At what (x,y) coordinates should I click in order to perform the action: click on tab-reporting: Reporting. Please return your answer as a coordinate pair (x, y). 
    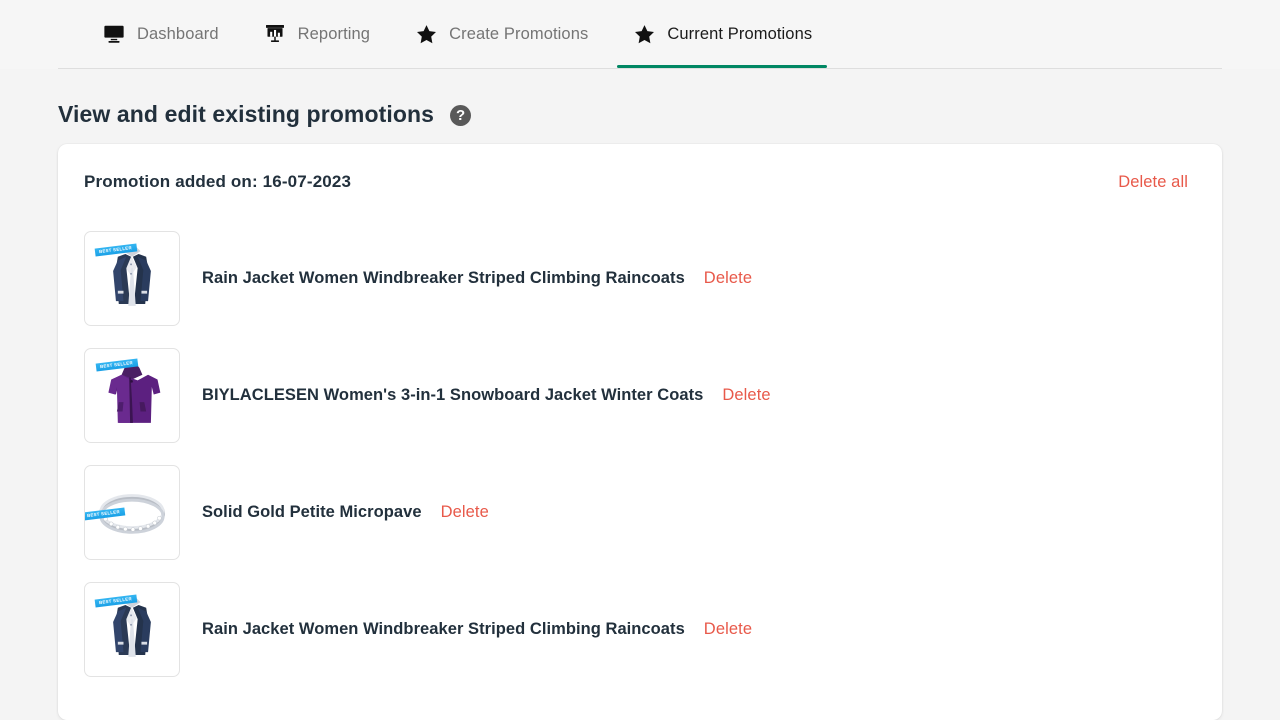
    Looking at the image, I should click on (316, 34).